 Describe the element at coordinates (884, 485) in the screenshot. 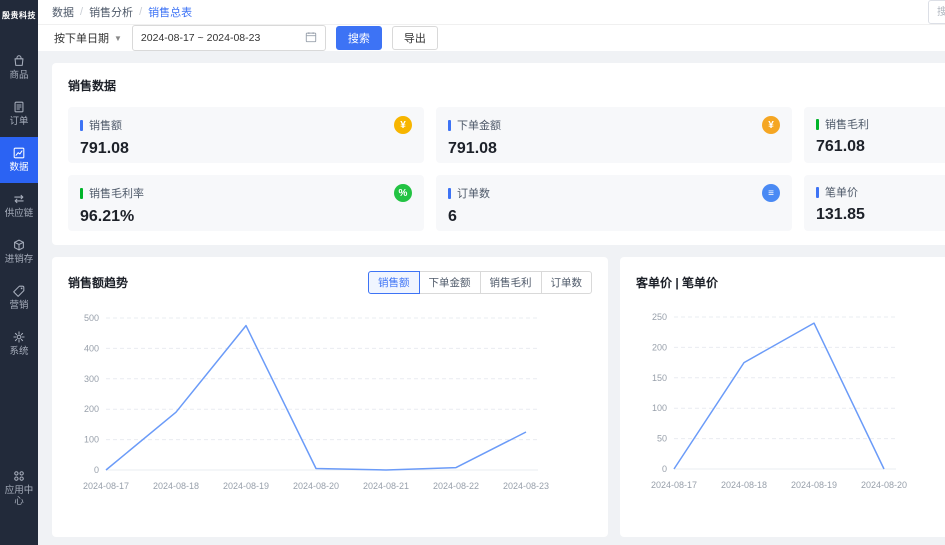

I see `svg-text: 2024-08-20` at that location.